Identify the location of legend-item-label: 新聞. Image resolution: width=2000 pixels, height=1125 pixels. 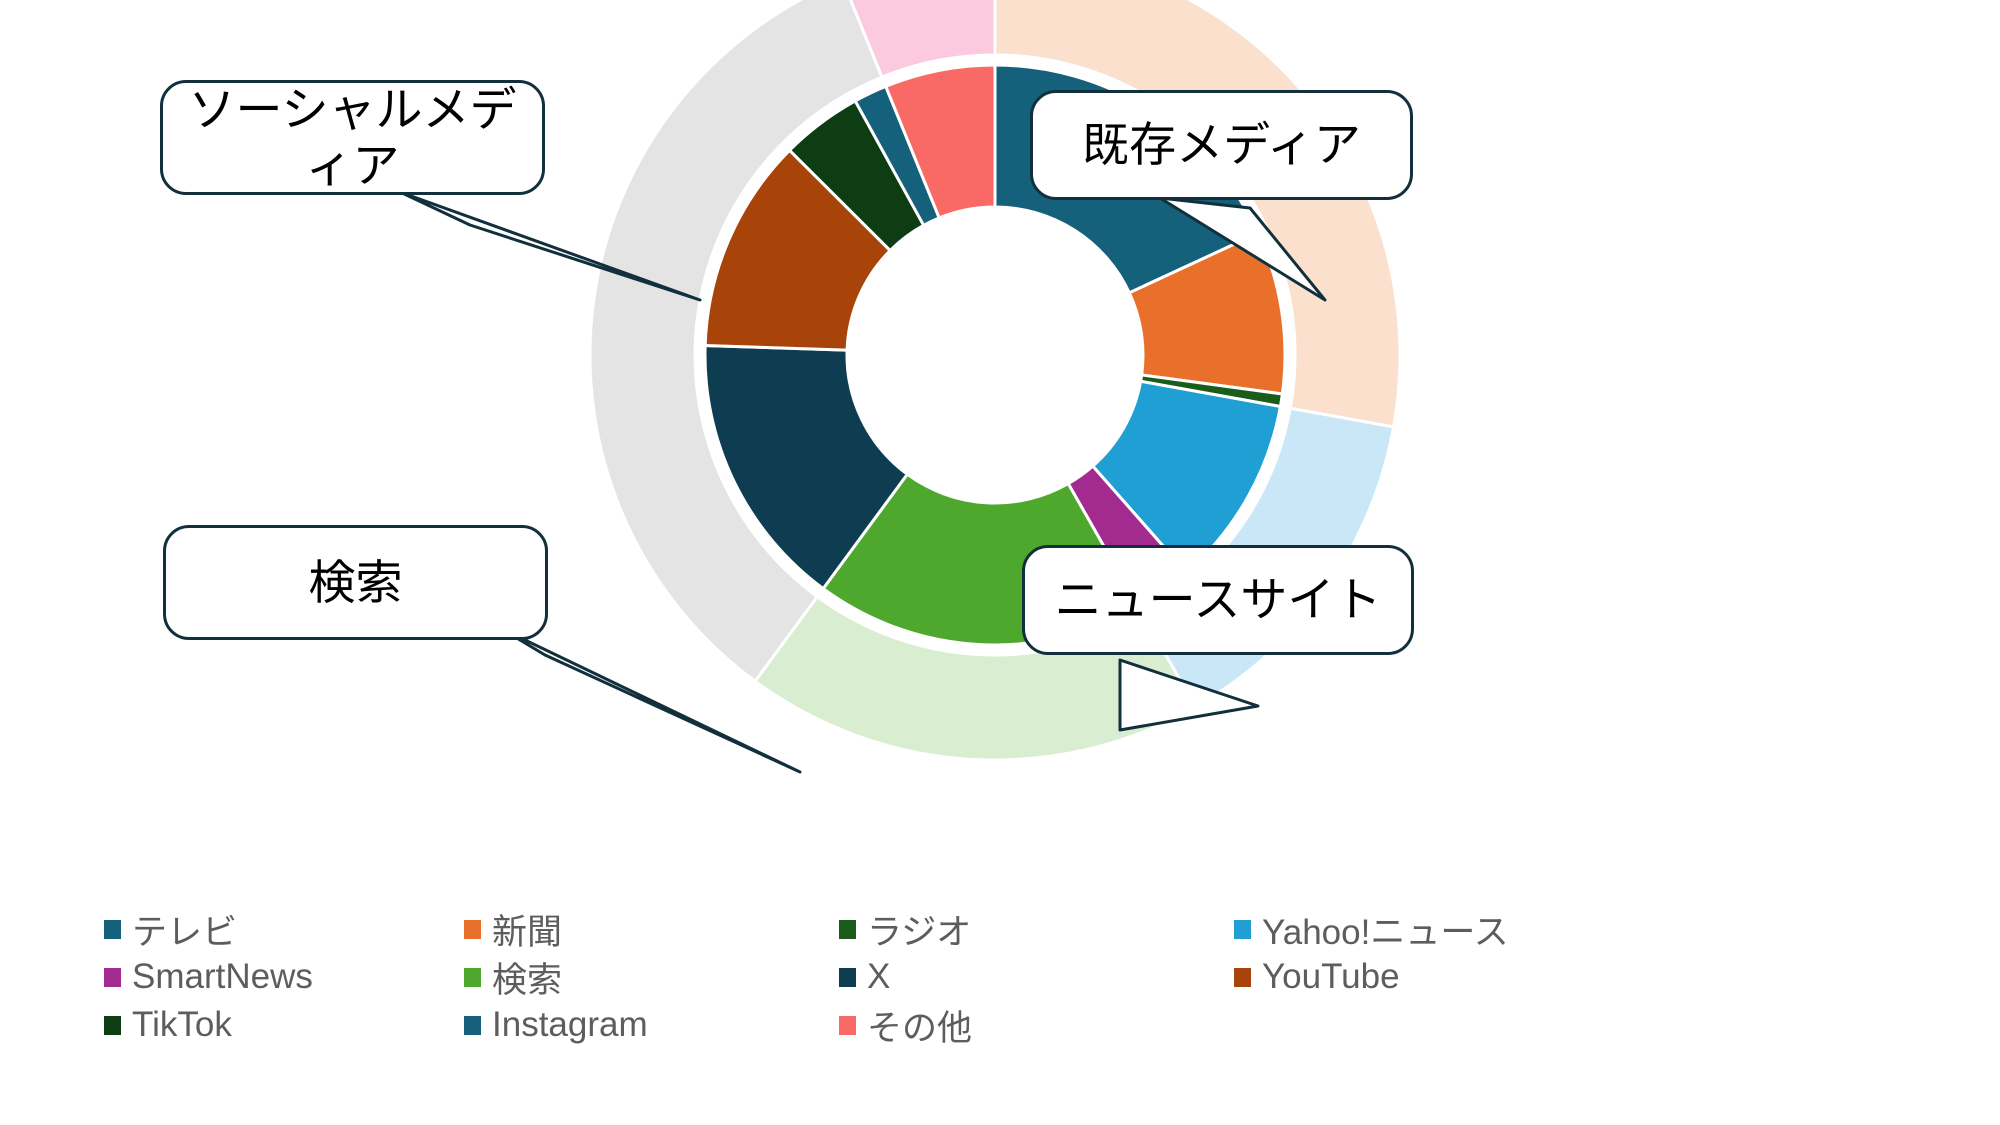
(527, 932).